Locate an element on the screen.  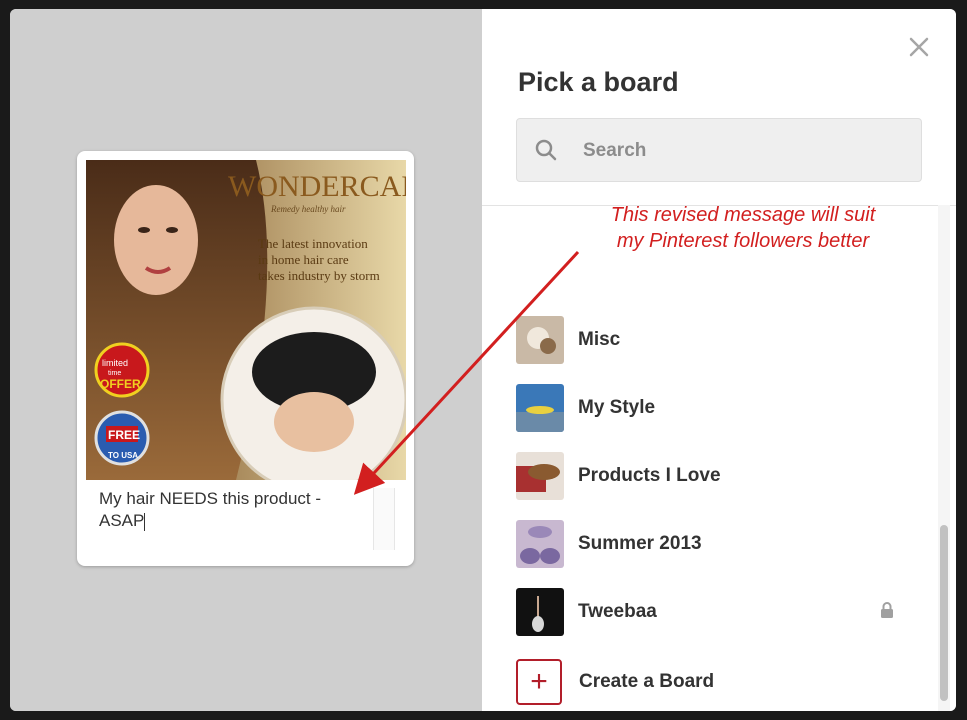
create-board-button: + Create a Board is located at coordinates (706, 682).